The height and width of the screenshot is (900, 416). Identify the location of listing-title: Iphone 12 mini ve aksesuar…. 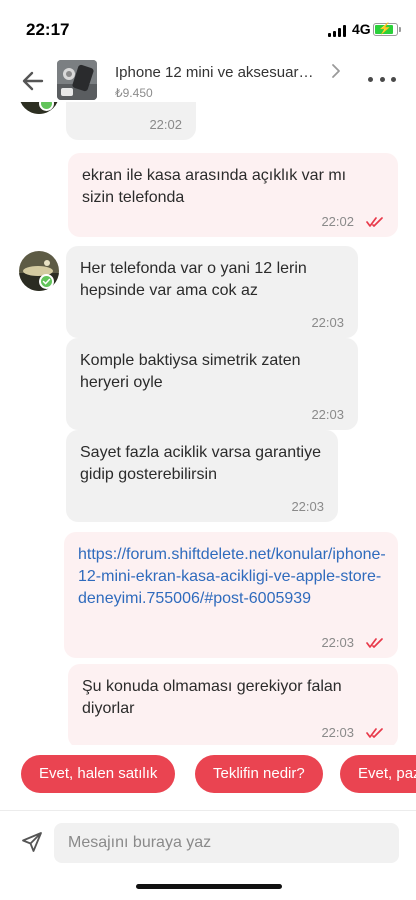
(217, 72).